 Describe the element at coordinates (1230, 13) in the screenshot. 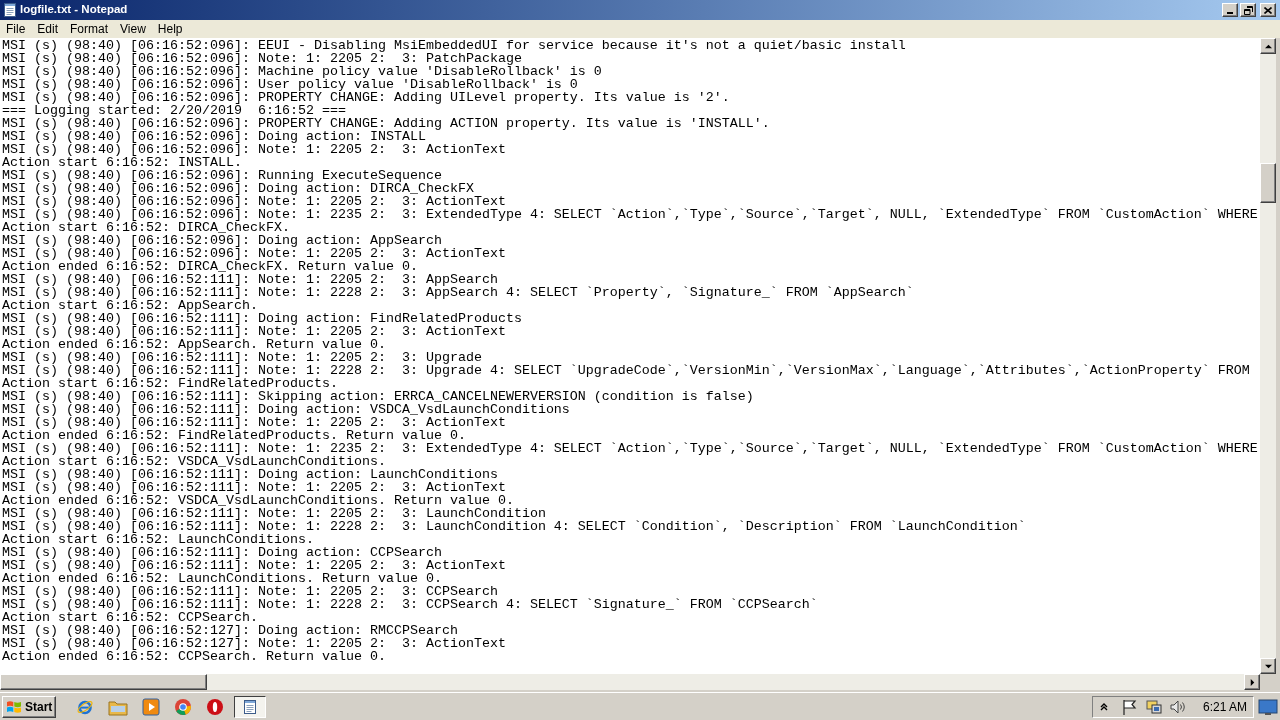

I see `minimize-icon` at that location.